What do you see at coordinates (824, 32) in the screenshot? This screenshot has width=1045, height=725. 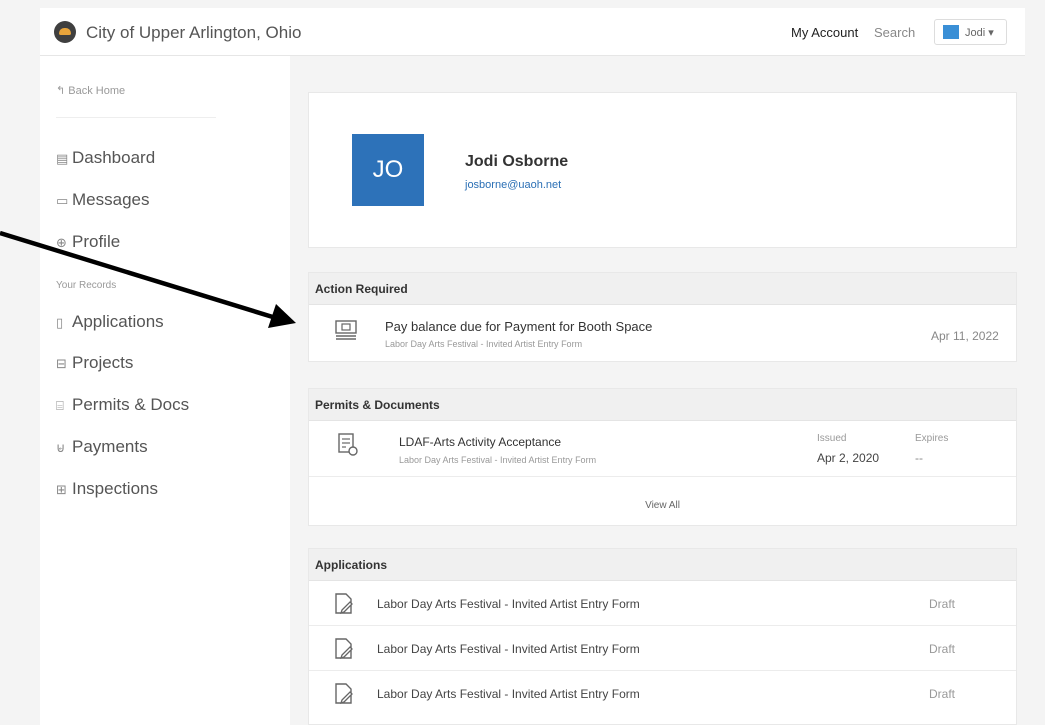 I see `my-account-link: My Account` at bounding box center [824, 32].